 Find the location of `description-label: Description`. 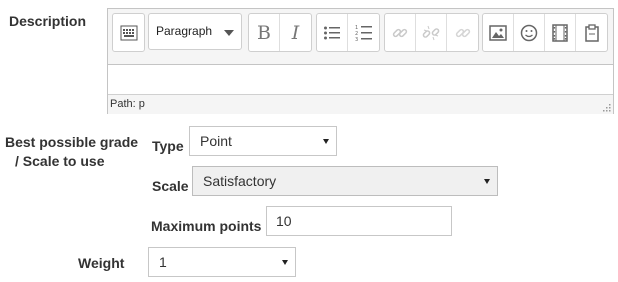

description-label: Description is located at coordinates (48, 21).